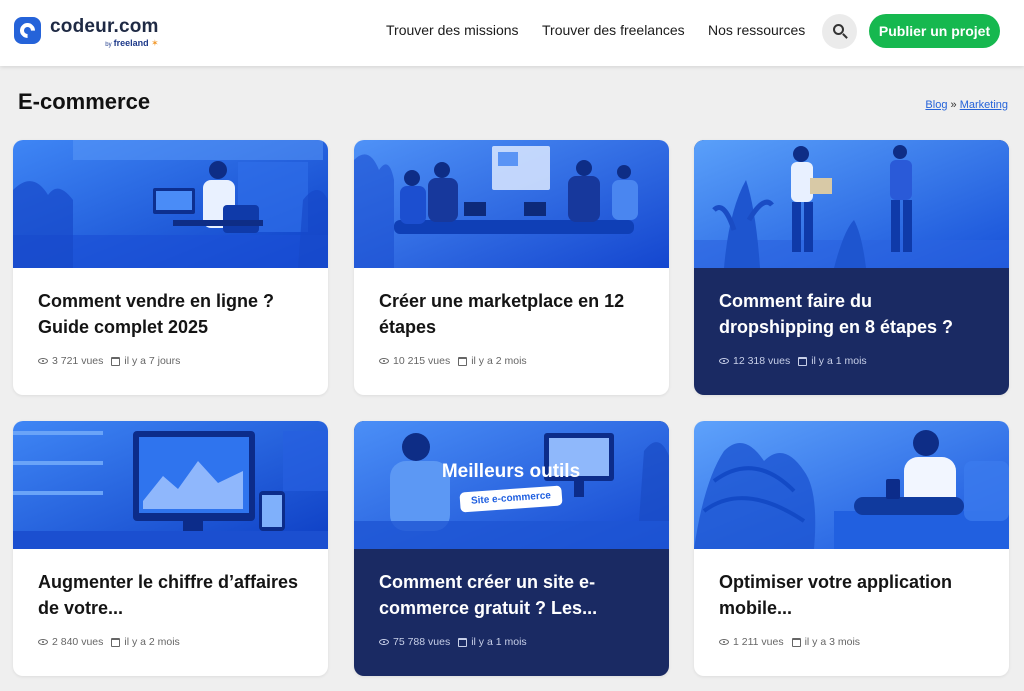 The width and height of the screenshot is (1024, 691). I want to click on logo-sub-text: by freeland ✶, so click(132, 43).